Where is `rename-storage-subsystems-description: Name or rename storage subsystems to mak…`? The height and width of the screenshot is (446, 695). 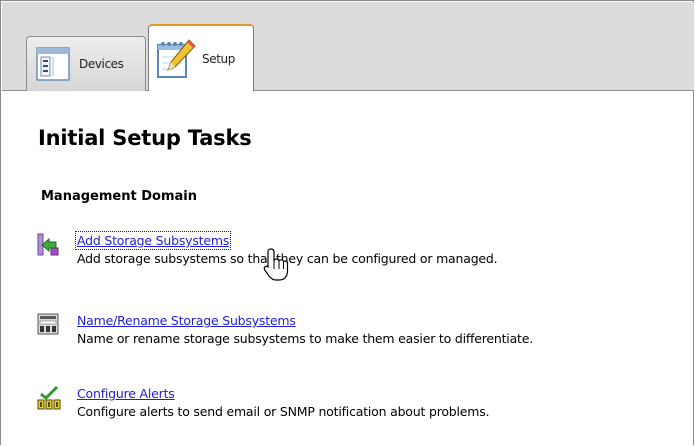 rename-storage-subsystems-description: Name or rename storage subsystems to mak… is located at coordinates (305, 338).